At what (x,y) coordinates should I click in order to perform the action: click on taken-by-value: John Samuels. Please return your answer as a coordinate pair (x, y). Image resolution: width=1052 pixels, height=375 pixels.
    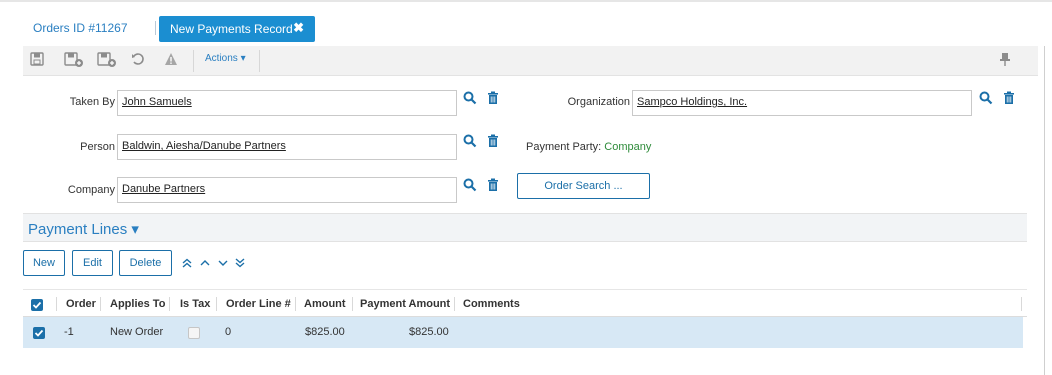
    Looking at the image, I should click on (157, 102).